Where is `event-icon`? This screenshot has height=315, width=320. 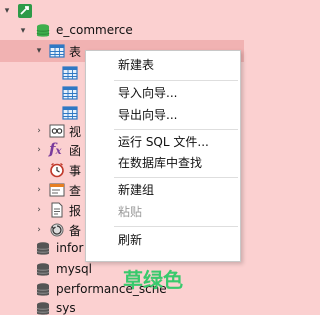
event-icon is located at coordinates (57, 170).